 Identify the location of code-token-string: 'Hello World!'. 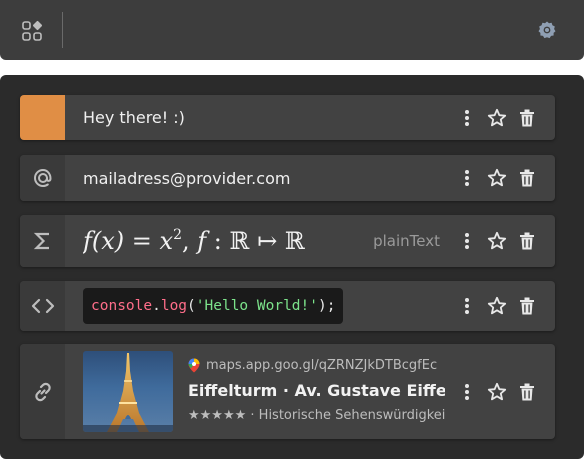
(256, 306).